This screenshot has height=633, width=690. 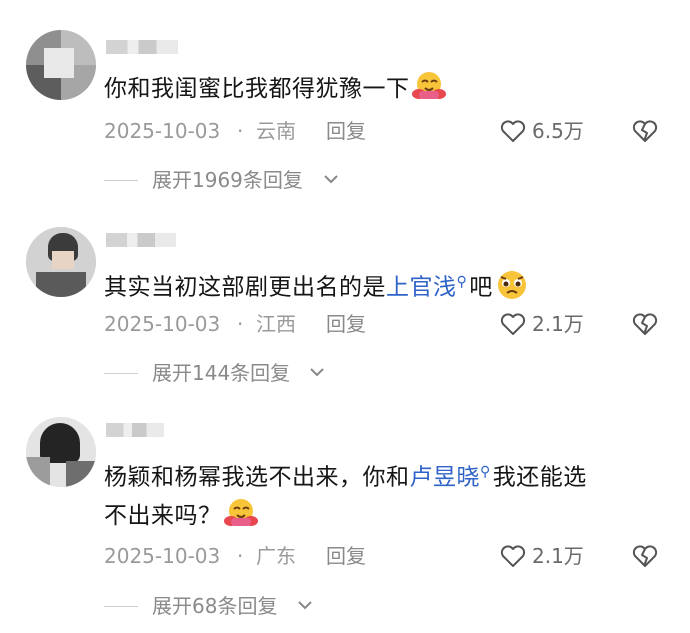 What do you see at coordinates (257, 477) in the screenshot?
I see `comment-body: 杨颖和杨幂我选不出来，你和` at bounding box center [257, 477].